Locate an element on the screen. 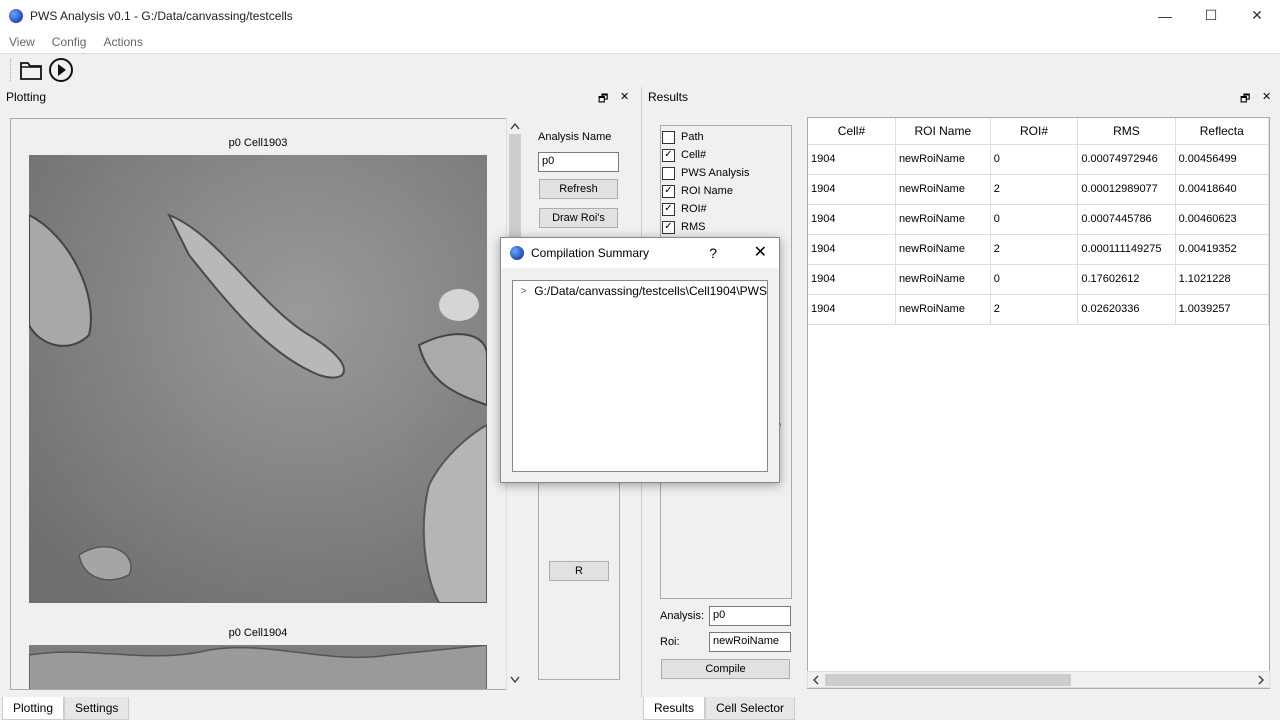  minimize-button: — is located at coordinates (1165, 15).